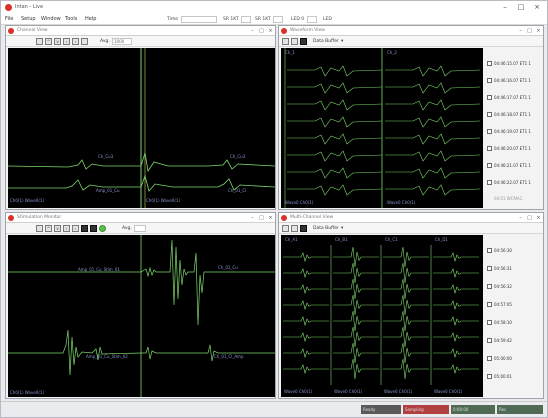  What do you see at coordinates (426, 409) in the screenshot?
I see `status-segment-2: Sampling` at bounding box center [426, 409].